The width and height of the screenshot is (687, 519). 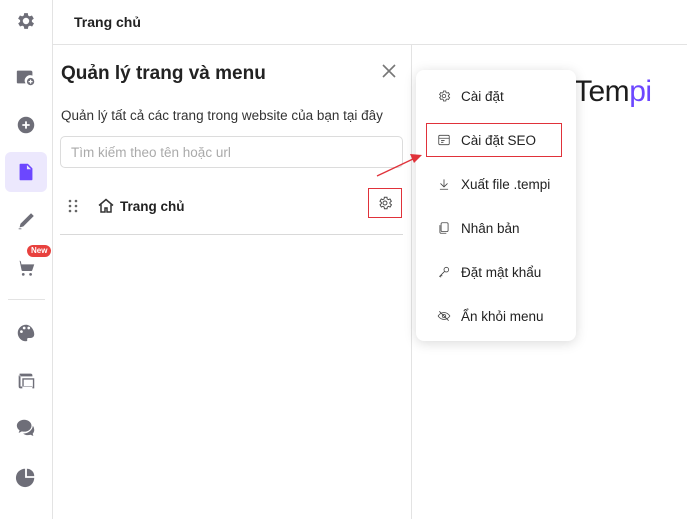 What do you see at coordinates (163, 73) in the screenshot?
I see `panel-title: Quản lý trang và menu` at bounding box center [163, 73].